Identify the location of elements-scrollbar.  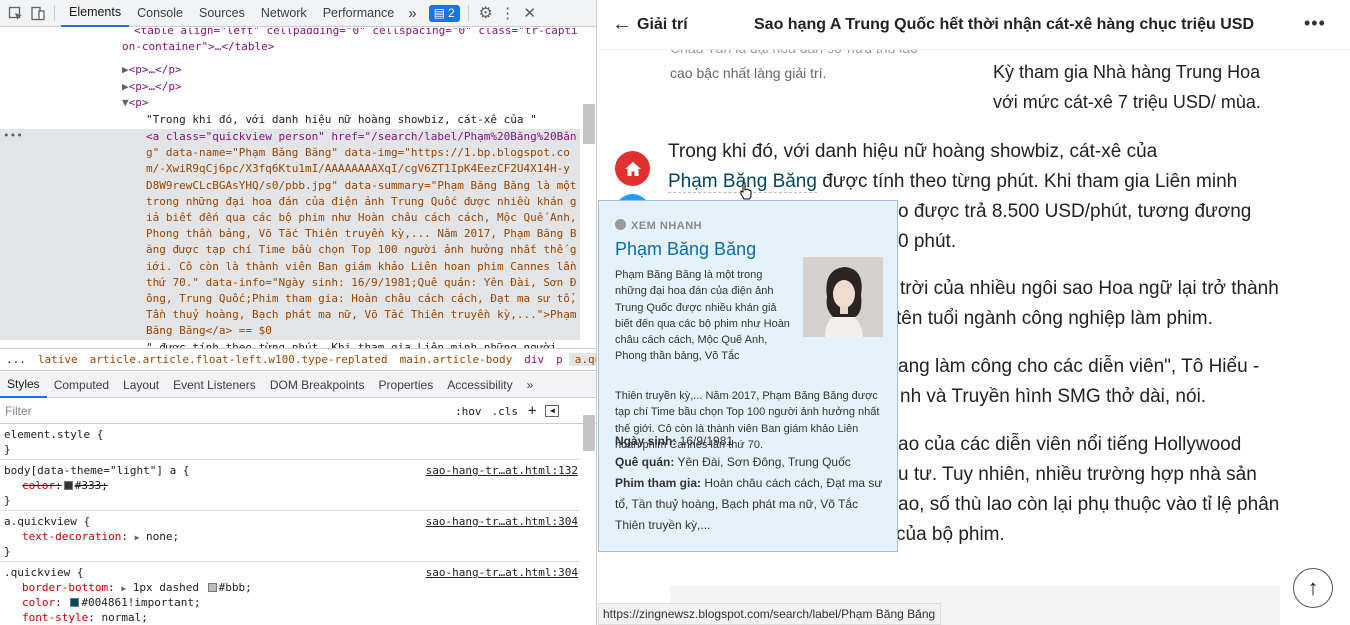
(589, 124).